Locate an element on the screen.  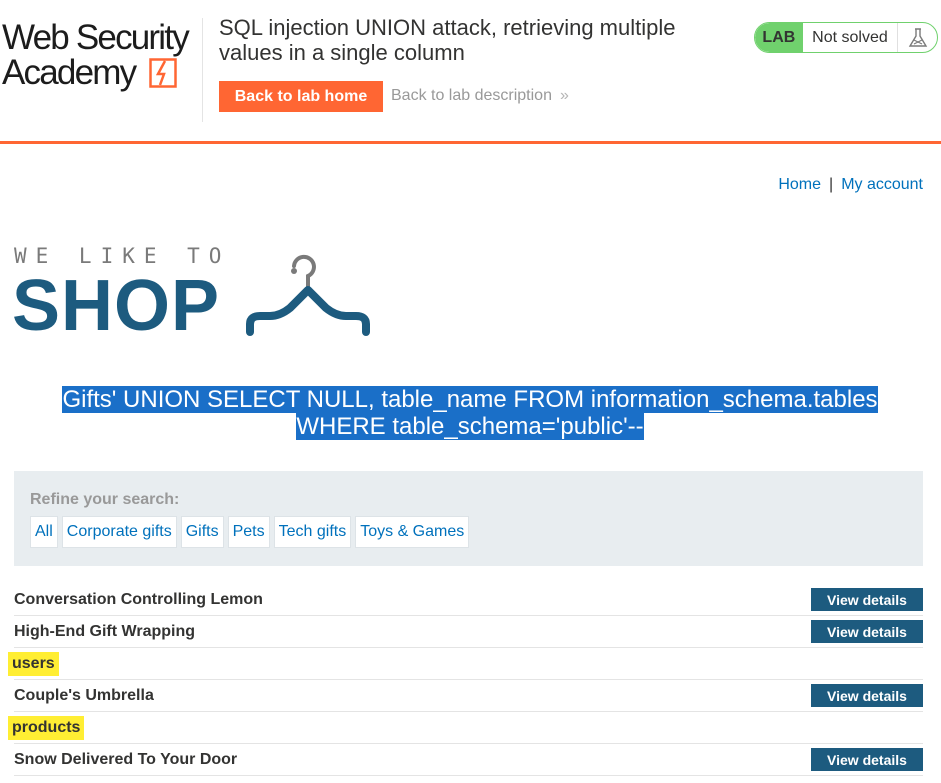
logo-line-1: Web Security is located at coordinates (96, 37).